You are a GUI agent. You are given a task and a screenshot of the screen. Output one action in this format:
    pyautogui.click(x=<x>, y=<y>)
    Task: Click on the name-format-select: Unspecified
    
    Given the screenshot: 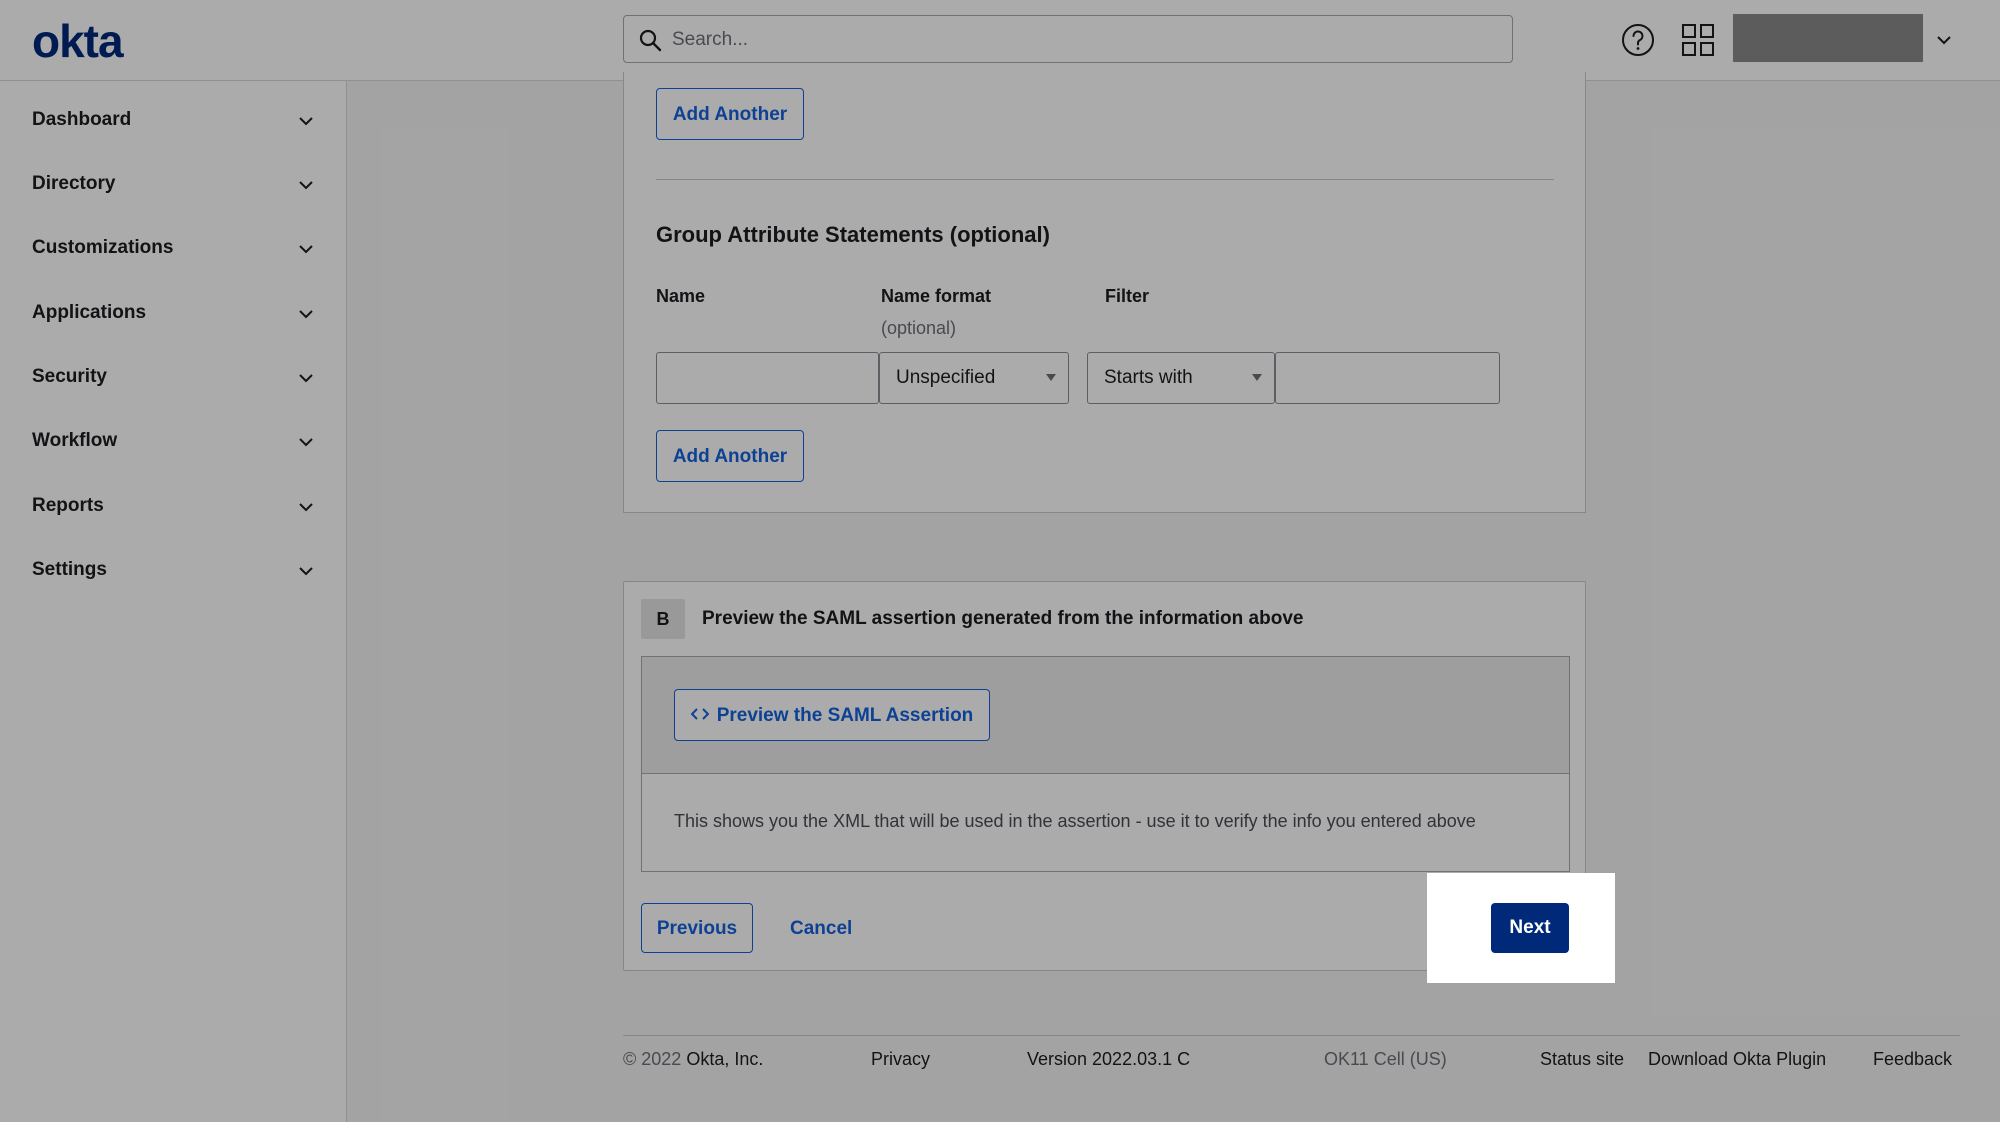 What is the action you would take?
    pyautogui.click(x=974, y=378)
    